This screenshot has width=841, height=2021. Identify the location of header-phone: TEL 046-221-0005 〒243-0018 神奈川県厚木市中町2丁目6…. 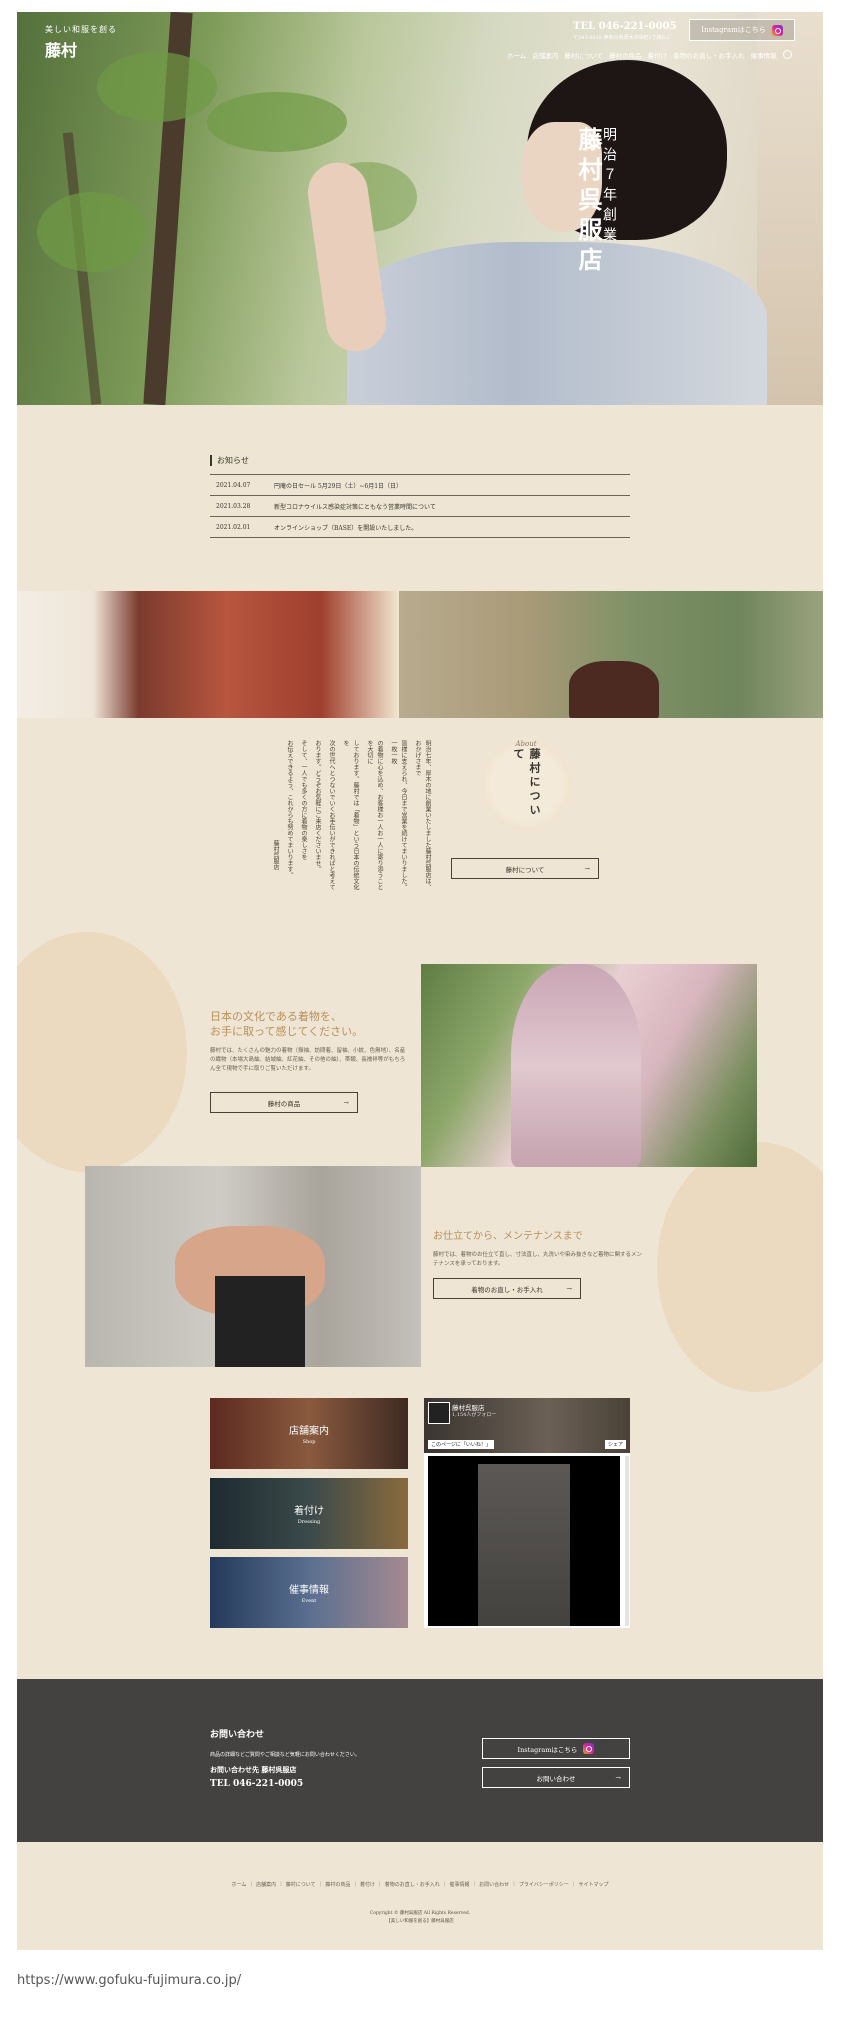
(624, 31).